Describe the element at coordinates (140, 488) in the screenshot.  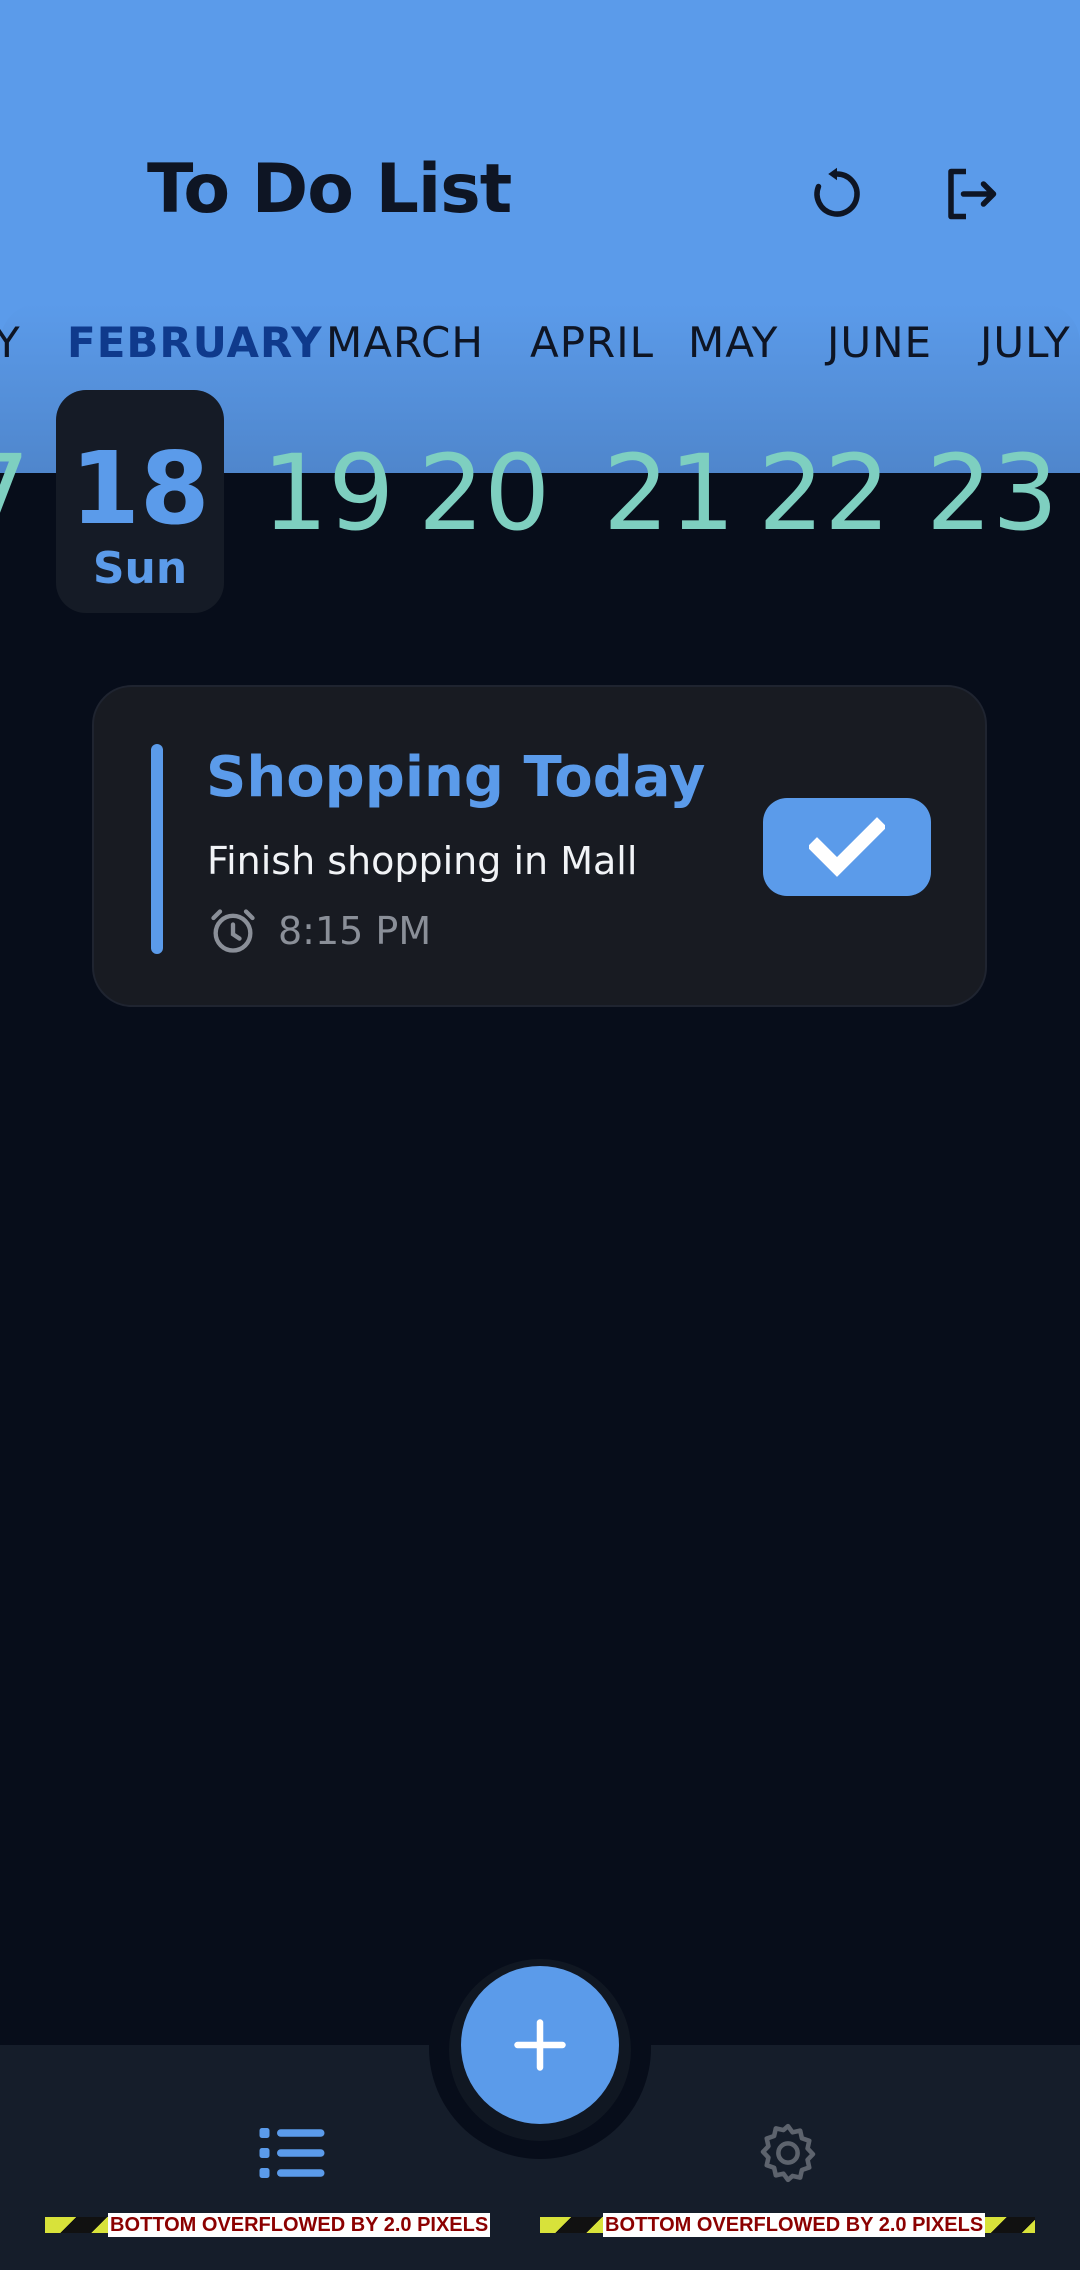
I see `day-number: 18` at that location.